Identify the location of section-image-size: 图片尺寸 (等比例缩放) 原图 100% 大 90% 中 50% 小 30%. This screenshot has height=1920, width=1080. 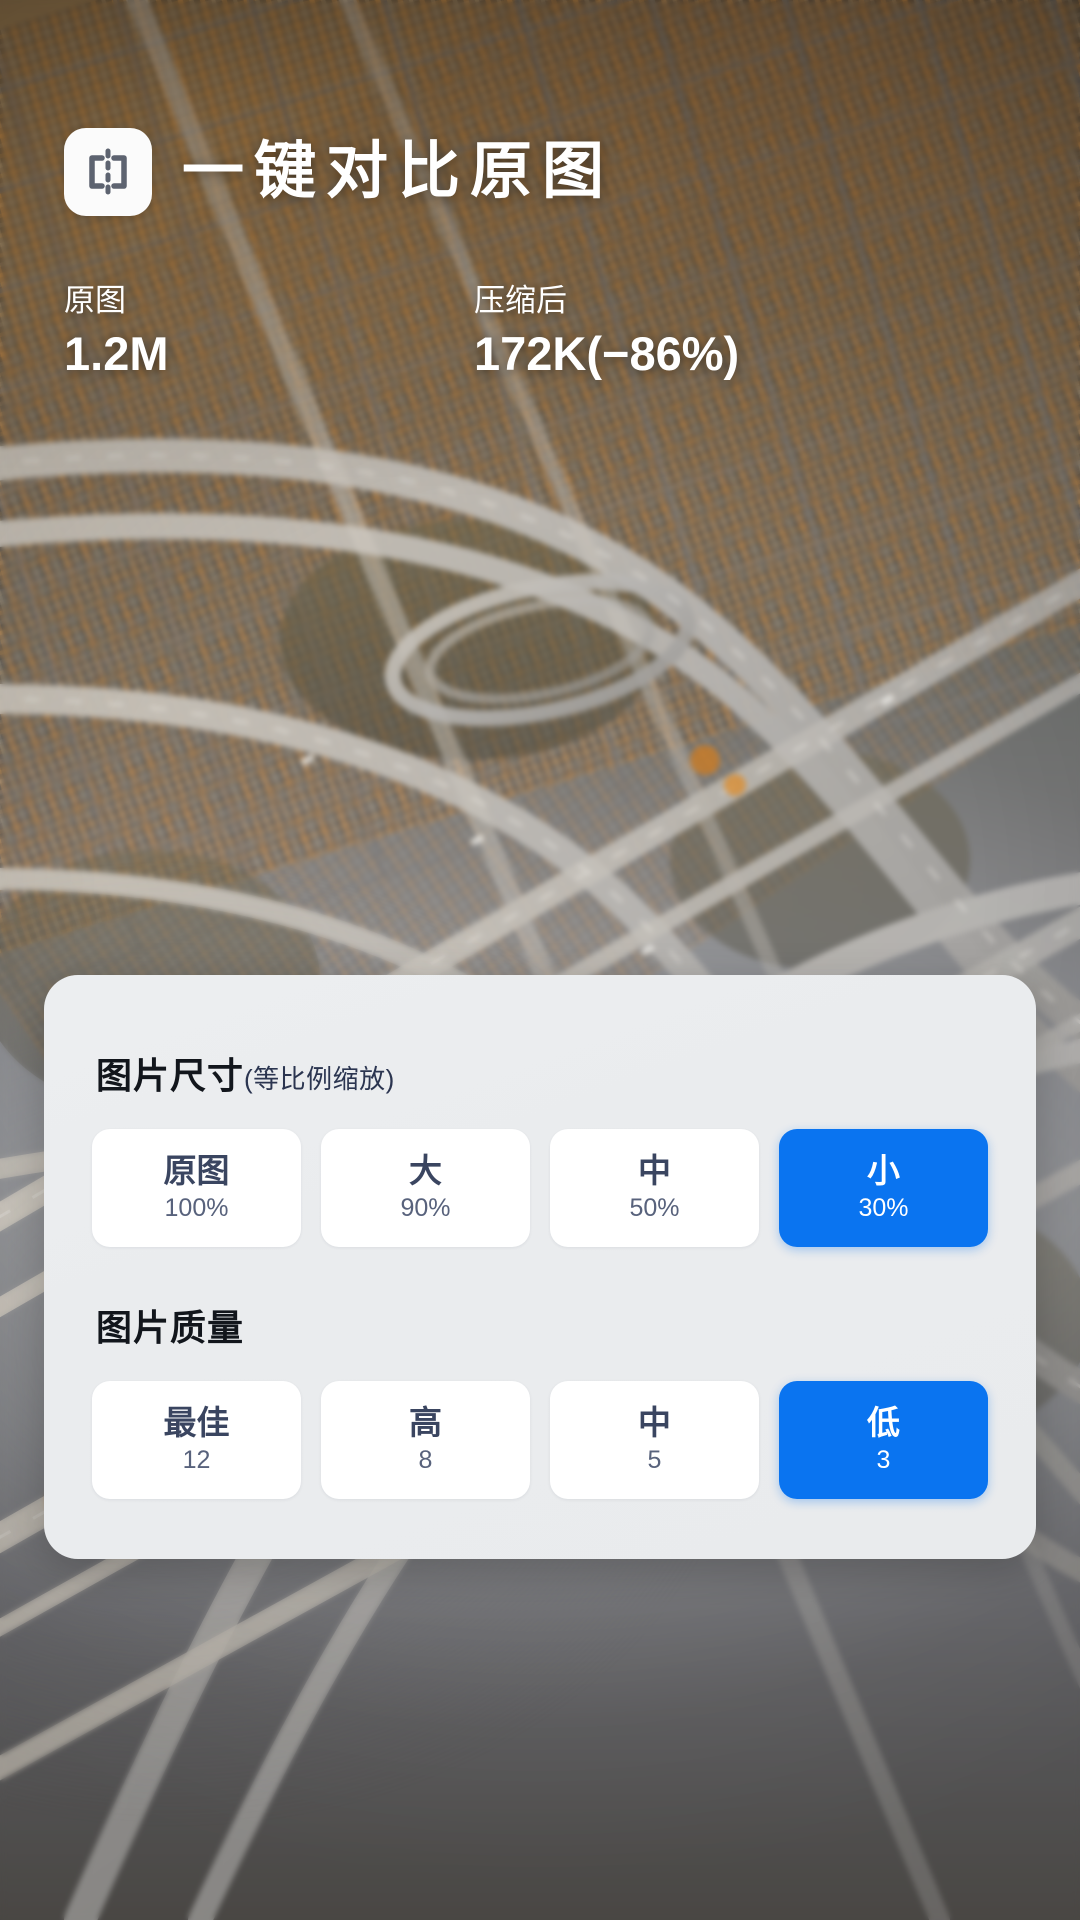
(540, 1147).